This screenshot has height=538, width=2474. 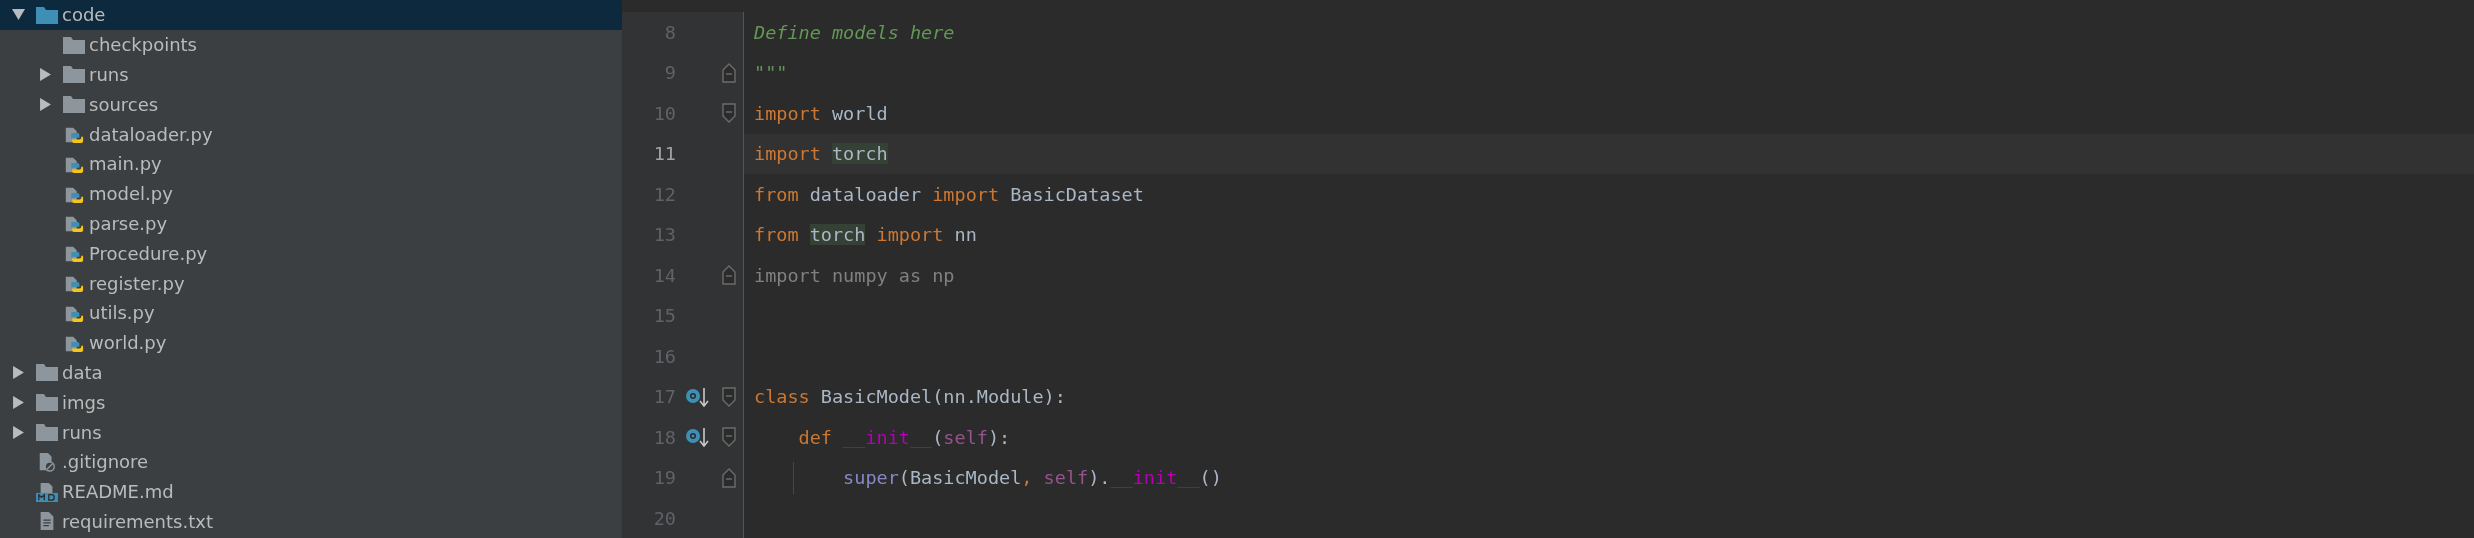 I want to click on tree-item: world.py, so click(x=311, y=342).